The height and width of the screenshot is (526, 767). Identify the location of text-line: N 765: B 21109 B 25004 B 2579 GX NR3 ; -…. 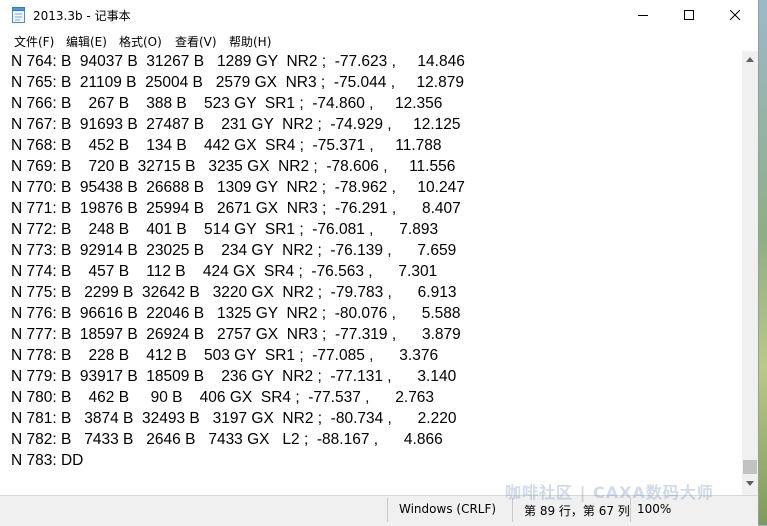
(237, 82).